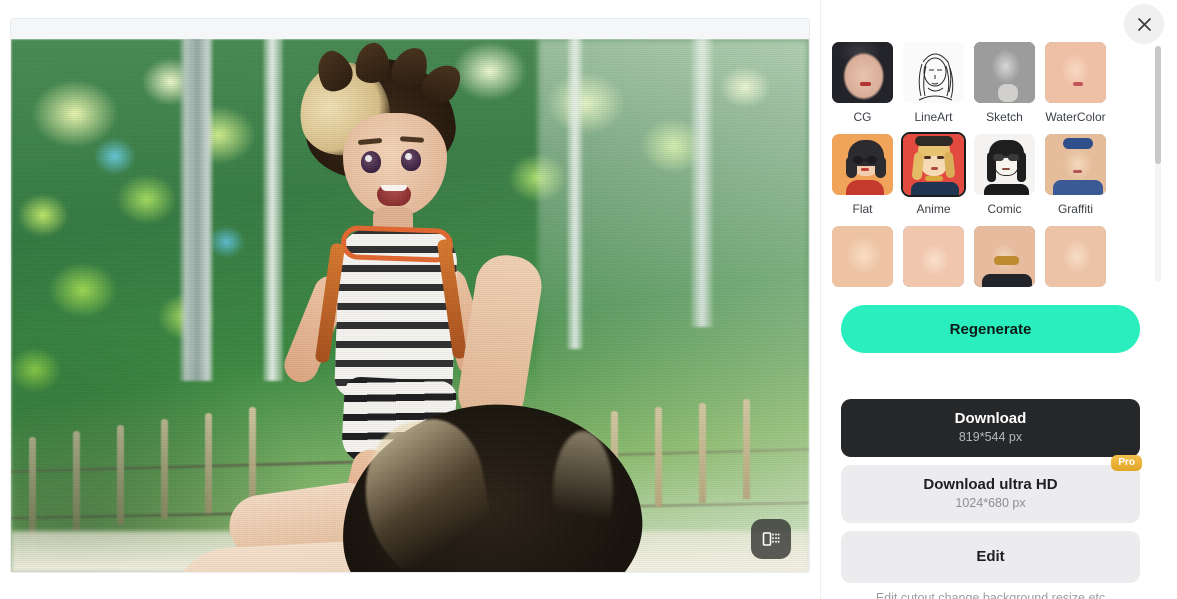 This screenshot has height=599, width=1177. What do you see at coordinates (1075, 117) in the screenshot?
I see `style-label: WaterColor` at bounding box center [1075, 117].